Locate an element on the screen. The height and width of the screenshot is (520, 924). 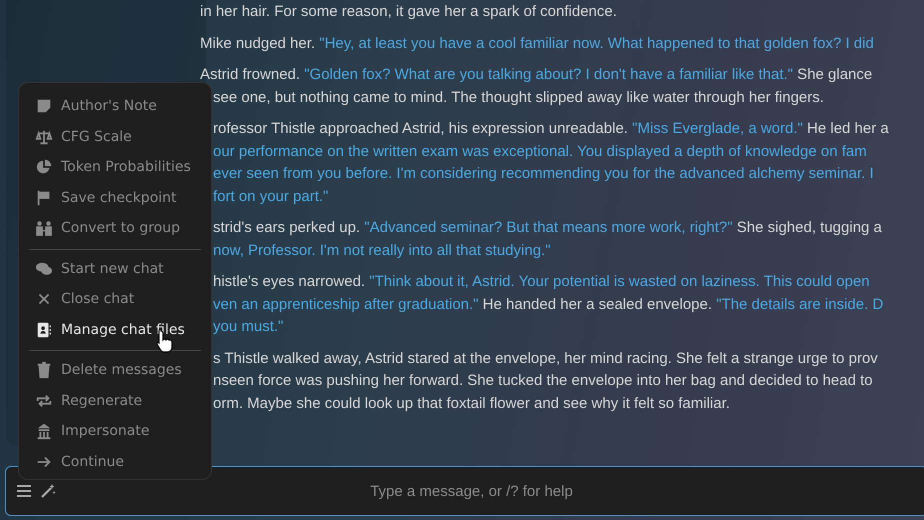
contact-card-icon is located at coordinates (44, 329).